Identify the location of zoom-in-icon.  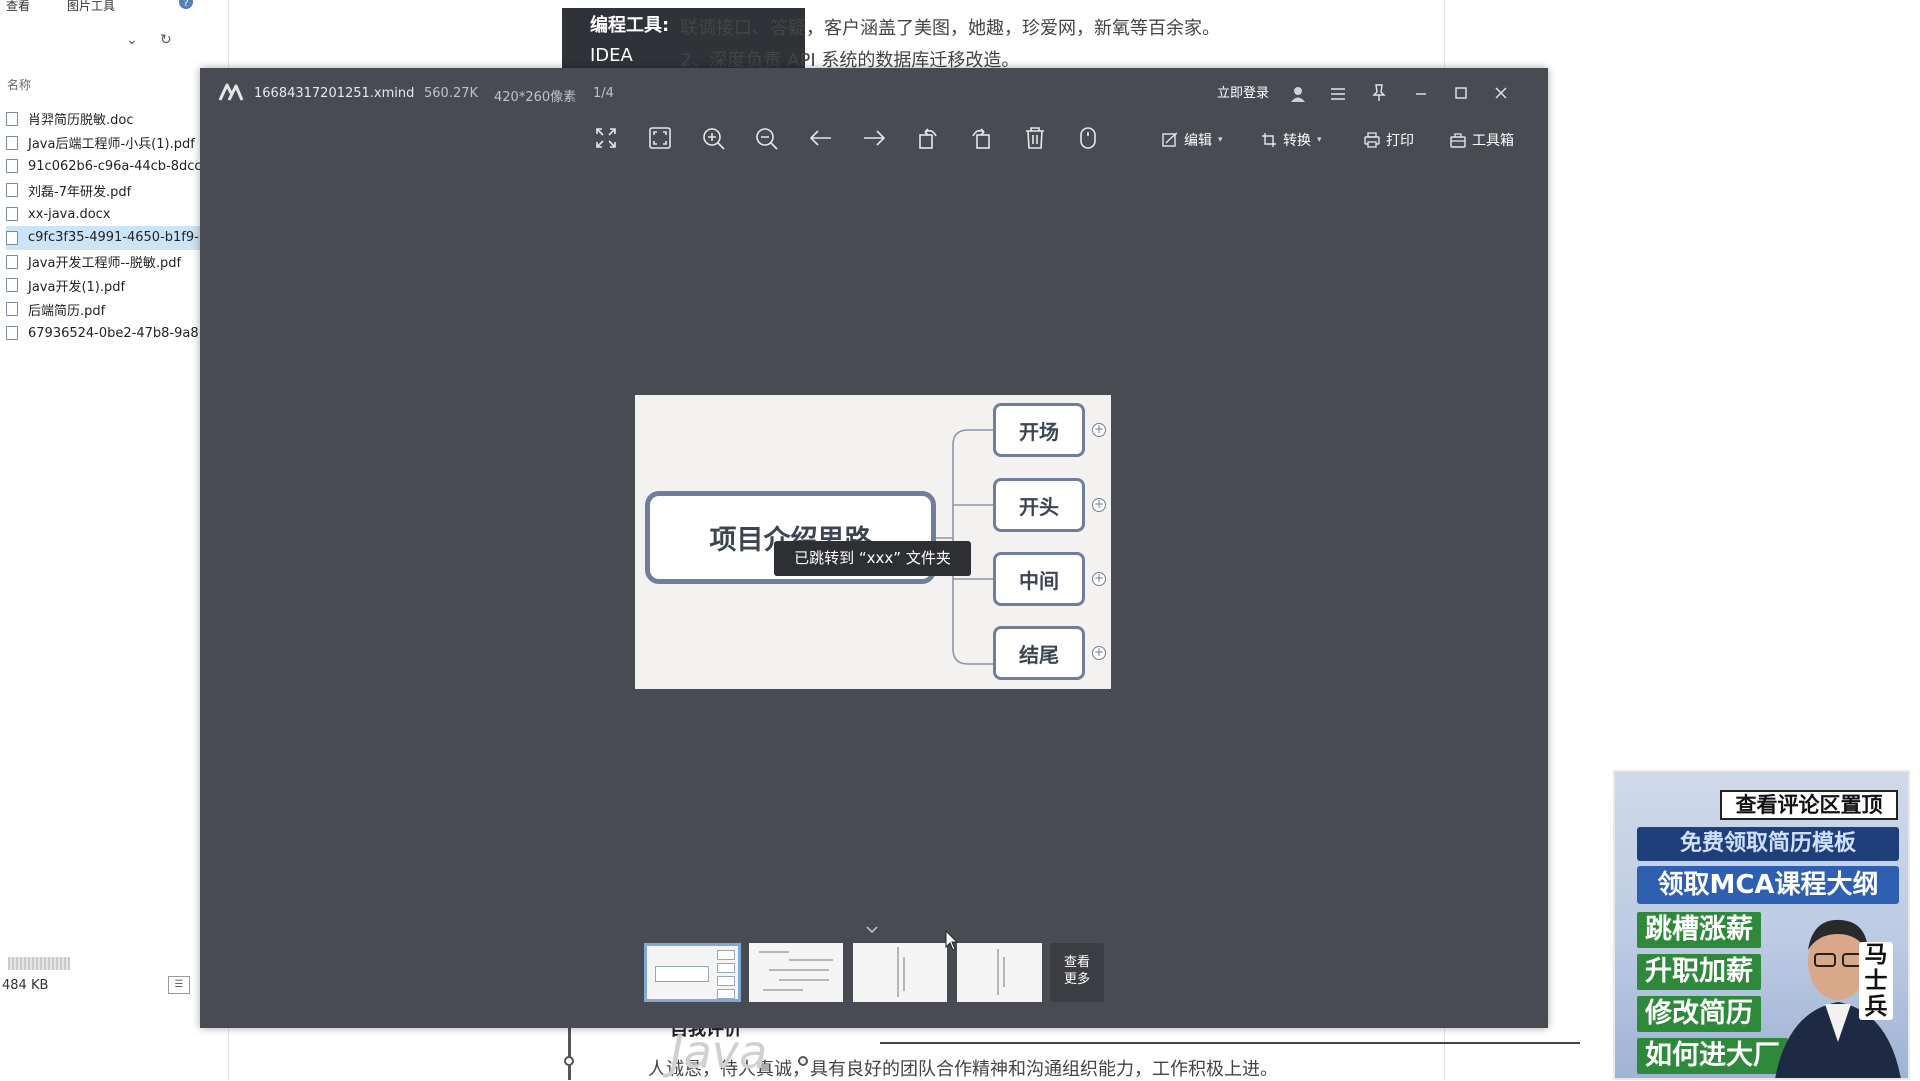
(714, 138).